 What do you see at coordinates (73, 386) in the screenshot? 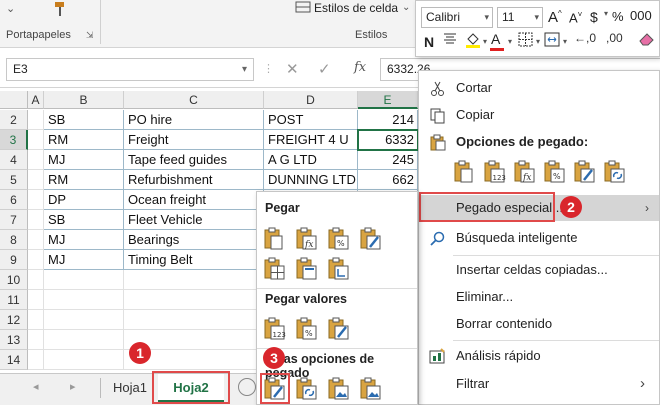
I see `scroll-right-icon: ▸` at bounding box center [73, 386].